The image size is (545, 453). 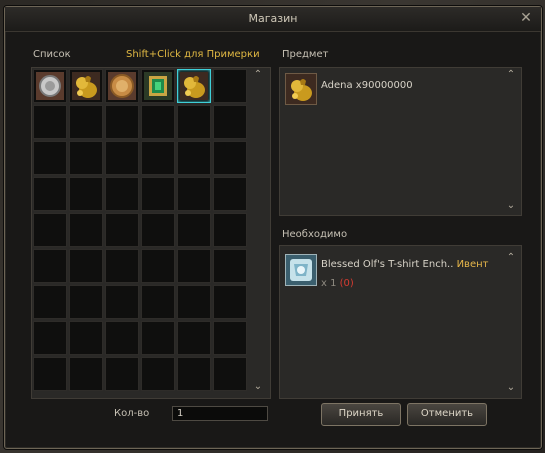 What do you see at coordinates (526, 18) in the screenshot?
I see `close-icon: ✕` at bounding box center [526, 18].